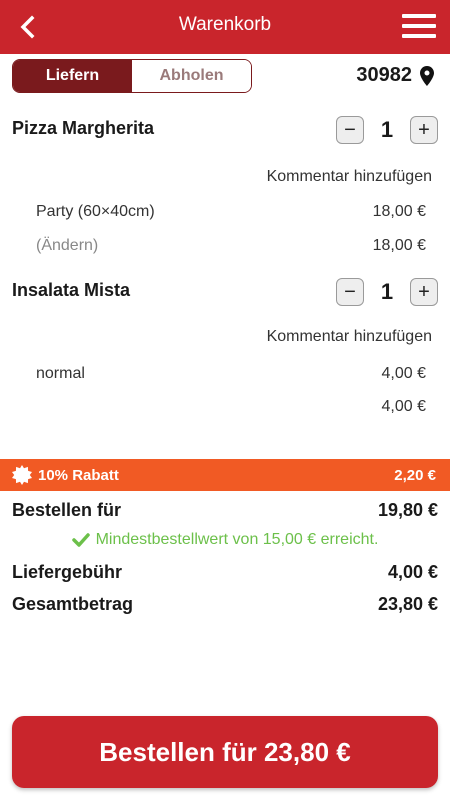 The width and height of the screenshot is (450, 800). Describe the element at coordinates (78, 475) in the screenshot. I see `discount-label: 10% Rabatt` at that location.